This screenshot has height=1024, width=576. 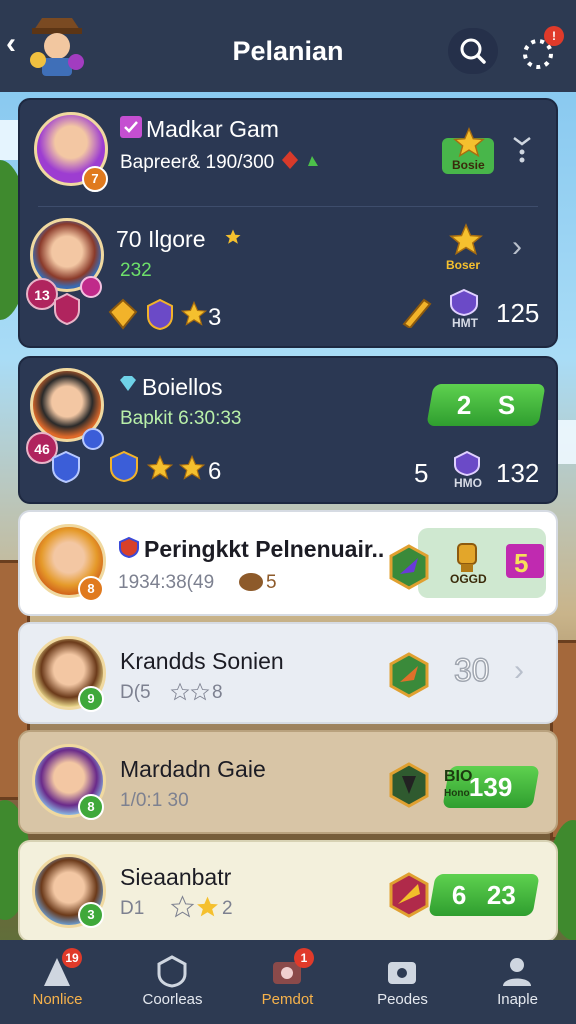 I want to click on star-count: 6, so click(x=215, y=471).